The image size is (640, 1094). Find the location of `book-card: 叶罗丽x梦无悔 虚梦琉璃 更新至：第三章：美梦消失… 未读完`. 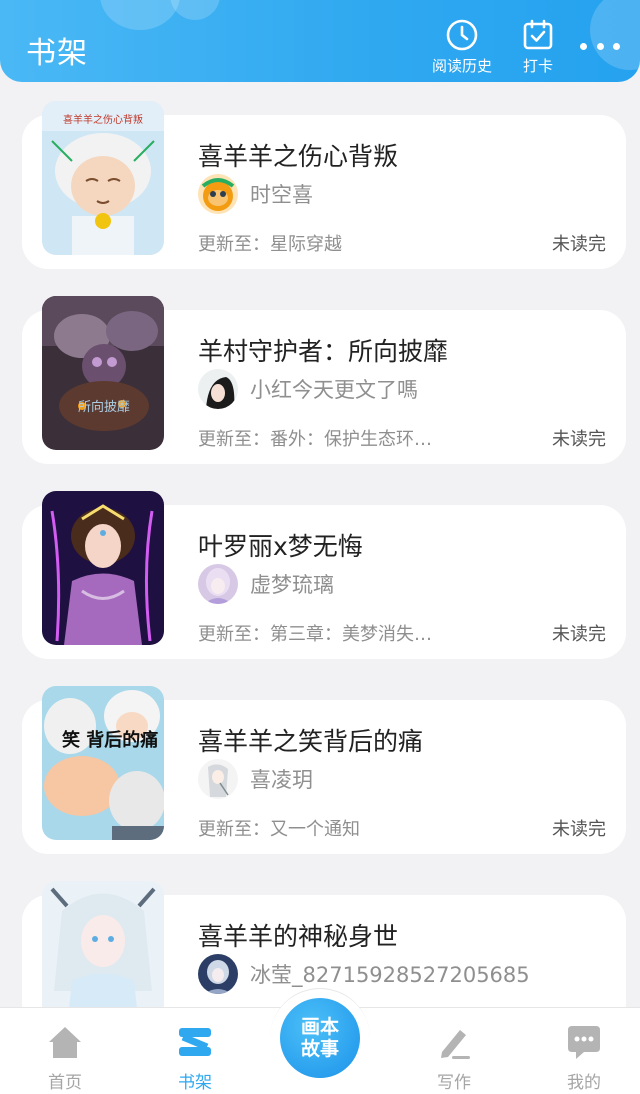

book-card: 叶罗丽x梦无悔 虚梦琉璃 更新至：第三章：美梦消失… 未读完 is located at coordinates (324, 575).